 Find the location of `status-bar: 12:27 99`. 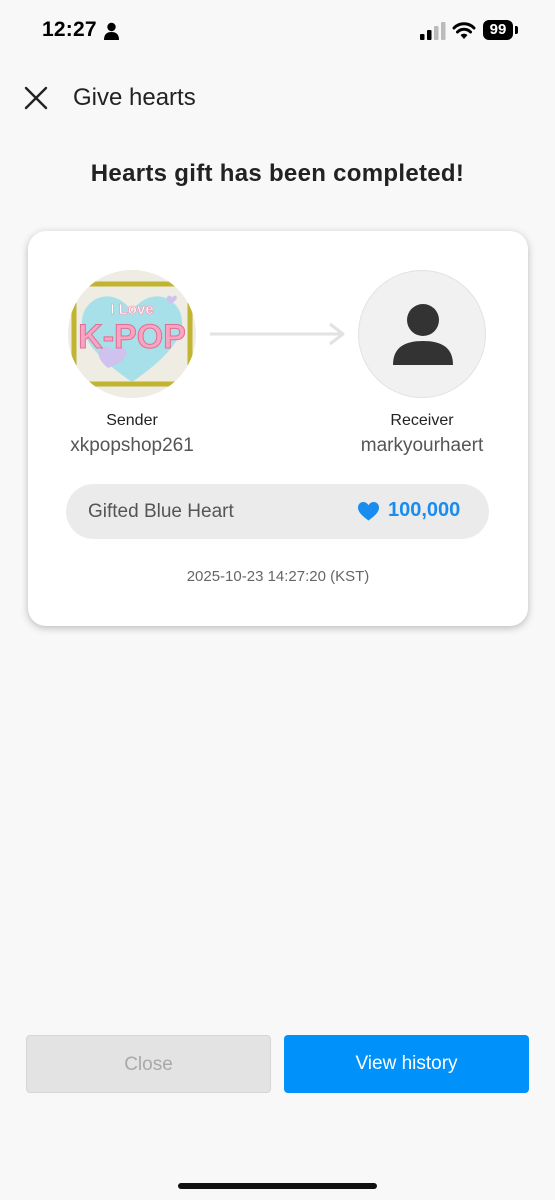

status-bar: 12:27 99 is located at coordinates (277, 31).